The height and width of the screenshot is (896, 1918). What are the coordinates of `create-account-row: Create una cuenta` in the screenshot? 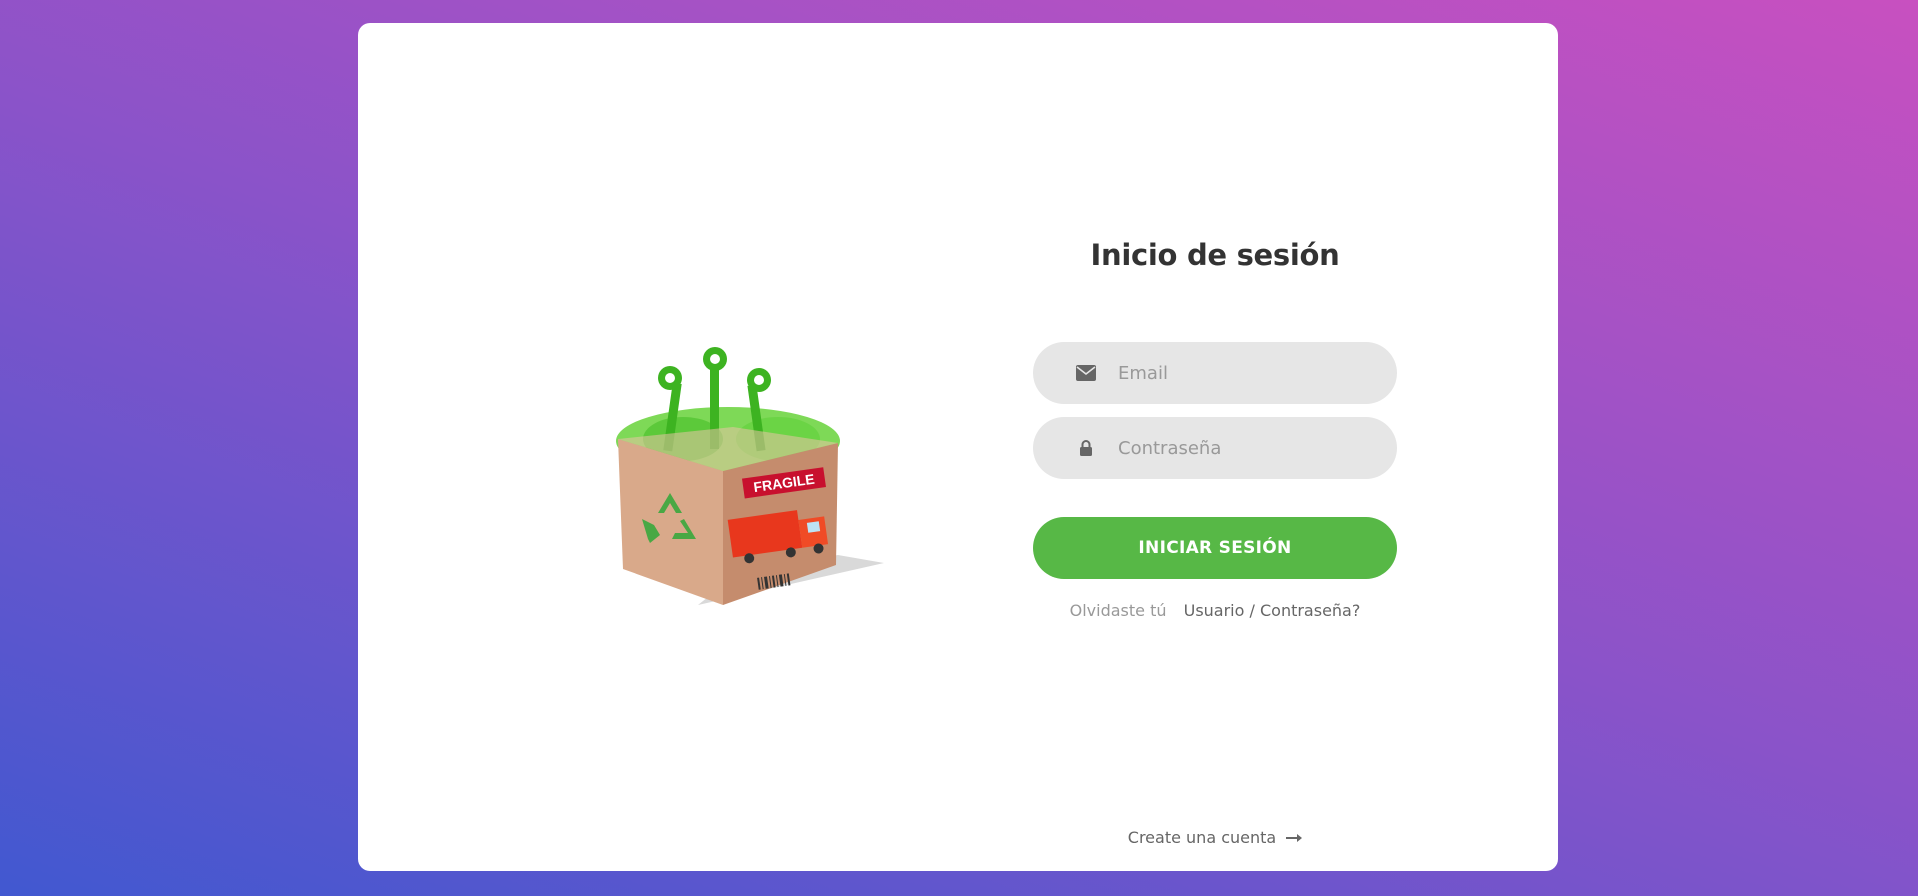 It's located at (1215, 837).